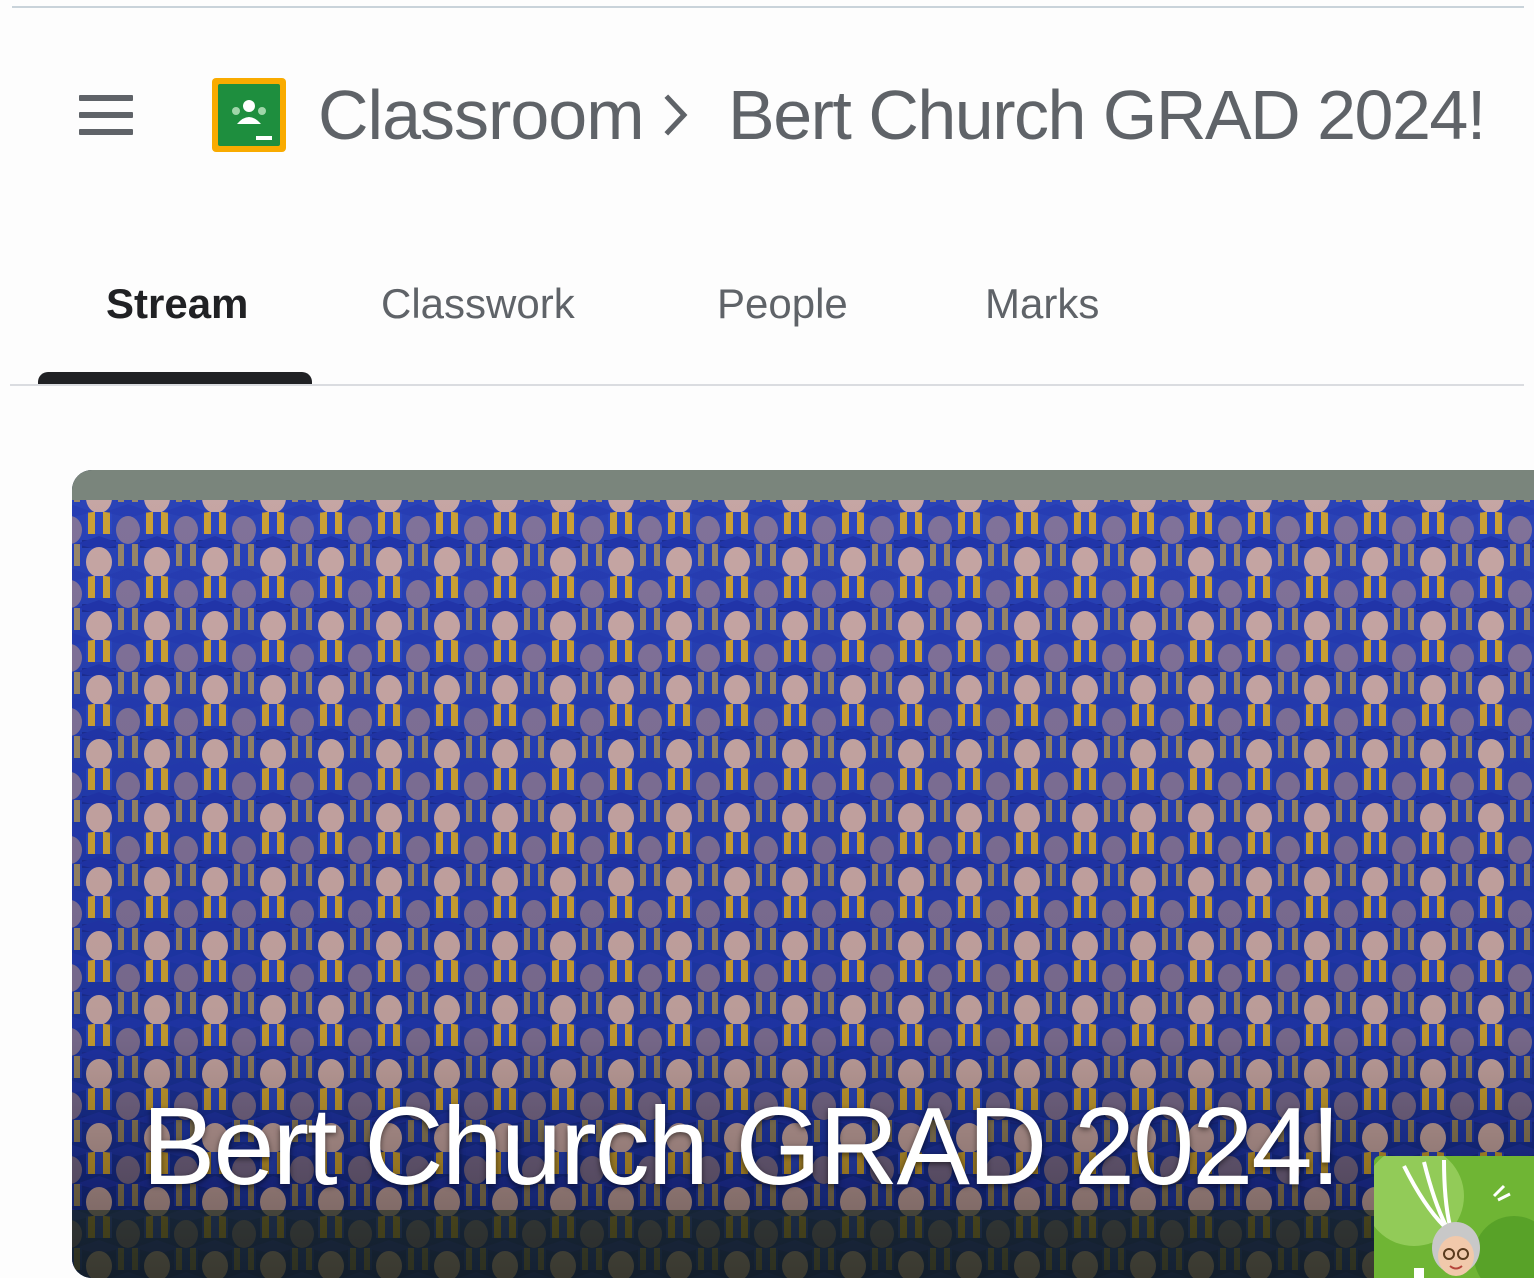 This screenshot has height=1278, width=1534. Describe the element at coordinates (249, 115) in the screenshot. I see `google-classroom-logo-icon` at that location.